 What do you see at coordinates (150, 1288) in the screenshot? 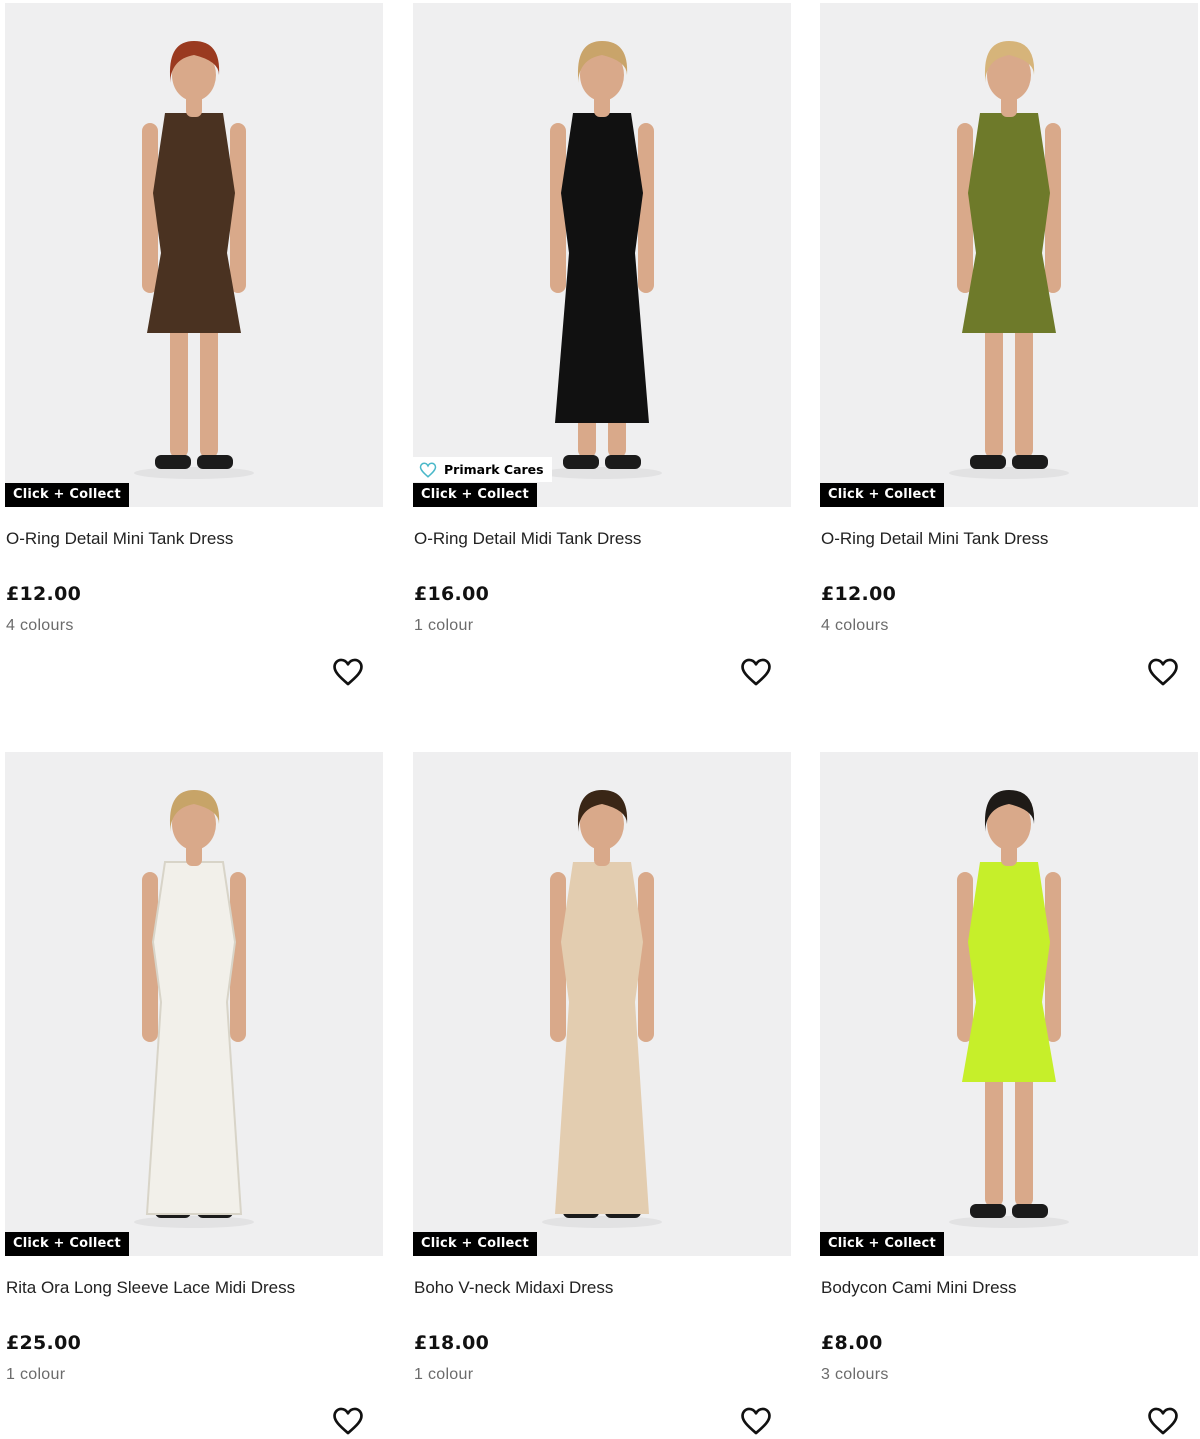
I see `product-title: Rita Ora Long Sleeve Lace Midi Dress` at bounding box center [150, 1288].